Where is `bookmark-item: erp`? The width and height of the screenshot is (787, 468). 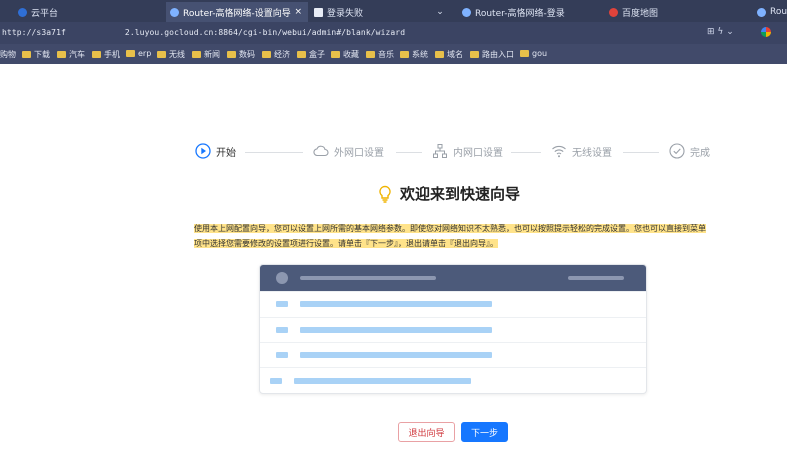 bookmark-item: erp is located at coordinates (138, 53).